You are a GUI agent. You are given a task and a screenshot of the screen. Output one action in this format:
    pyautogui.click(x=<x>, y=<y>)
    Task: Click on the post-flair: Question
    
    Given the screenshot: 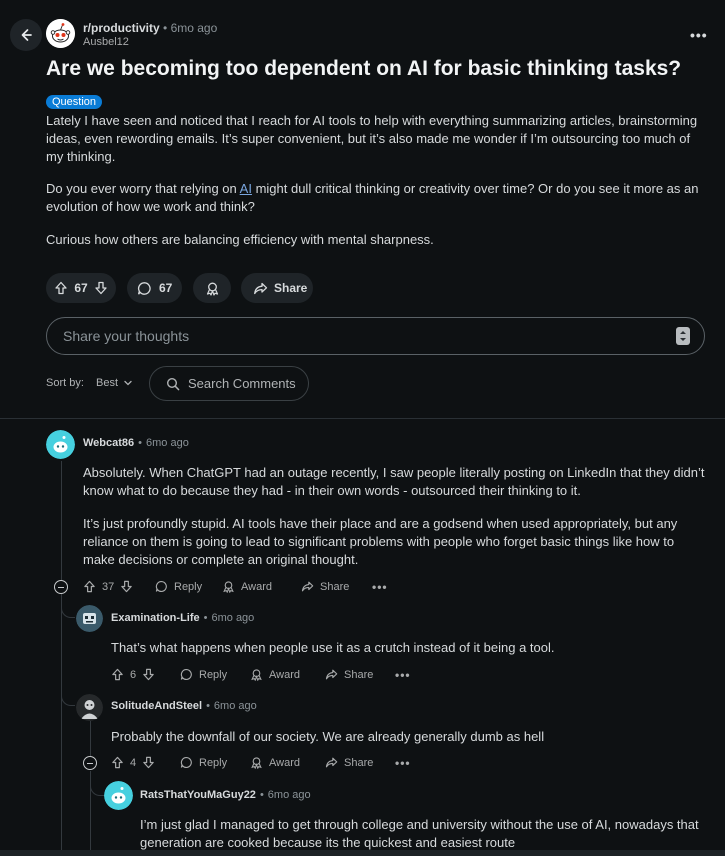 What is the action you would take?
    pyautogui.click(x=74, y=102)
    